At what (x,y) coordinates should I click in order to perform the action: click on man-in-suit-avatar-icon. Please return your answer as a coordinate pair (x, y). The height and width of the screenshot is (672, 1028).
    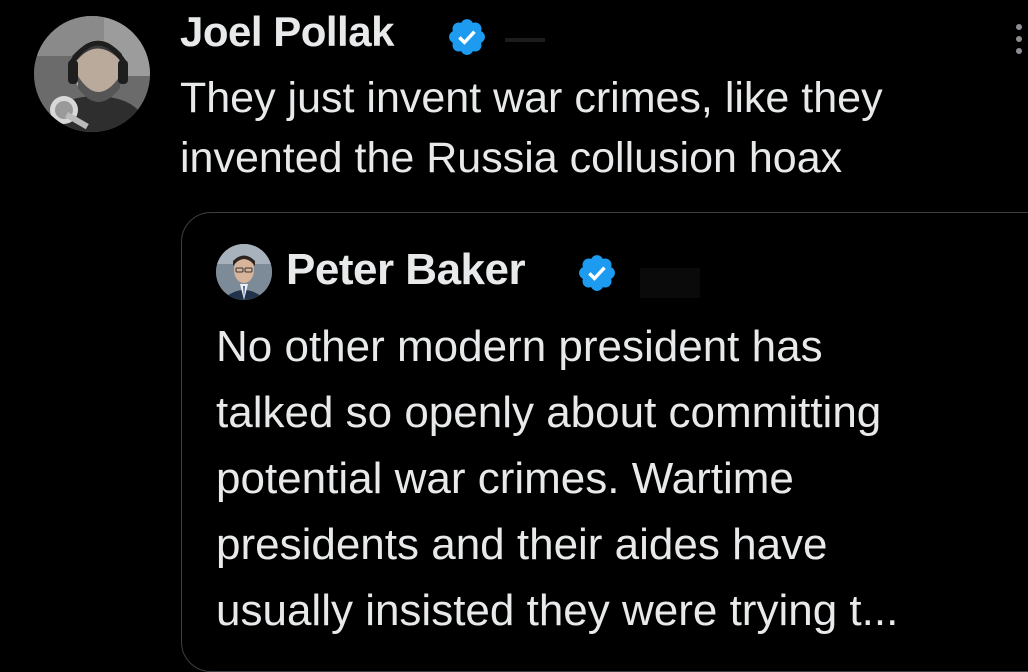
    Looking at the image, I should click on (244, 272).